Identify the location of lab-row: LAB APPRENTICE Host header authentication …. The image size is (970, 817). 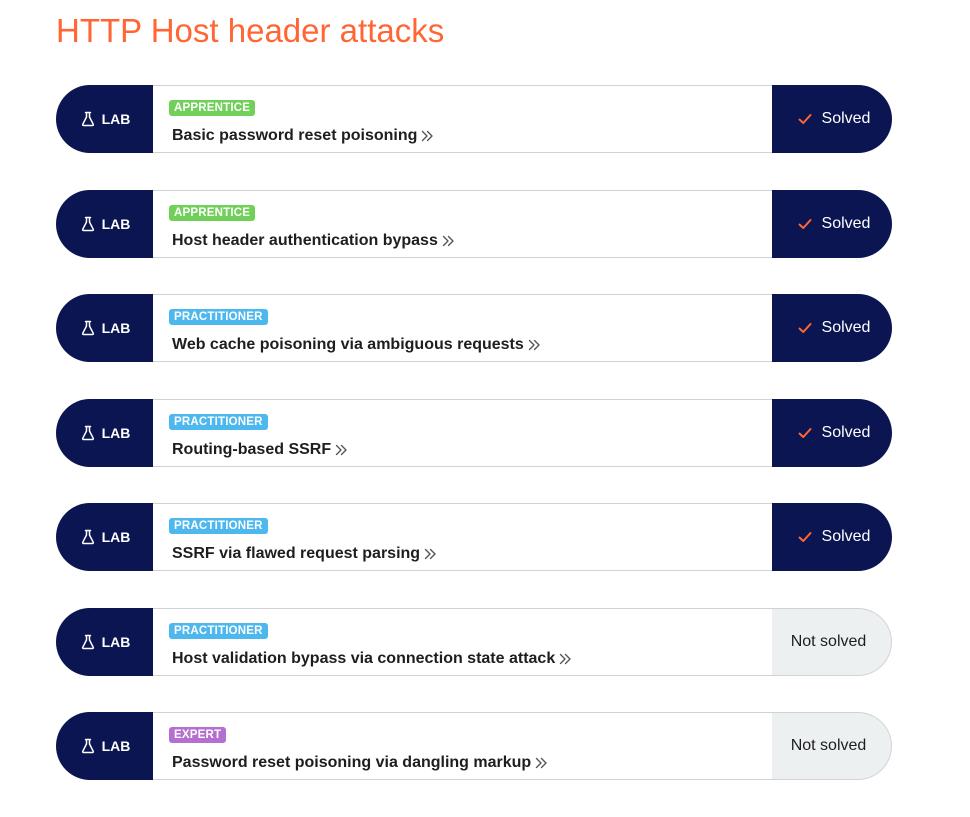
(474, 223).